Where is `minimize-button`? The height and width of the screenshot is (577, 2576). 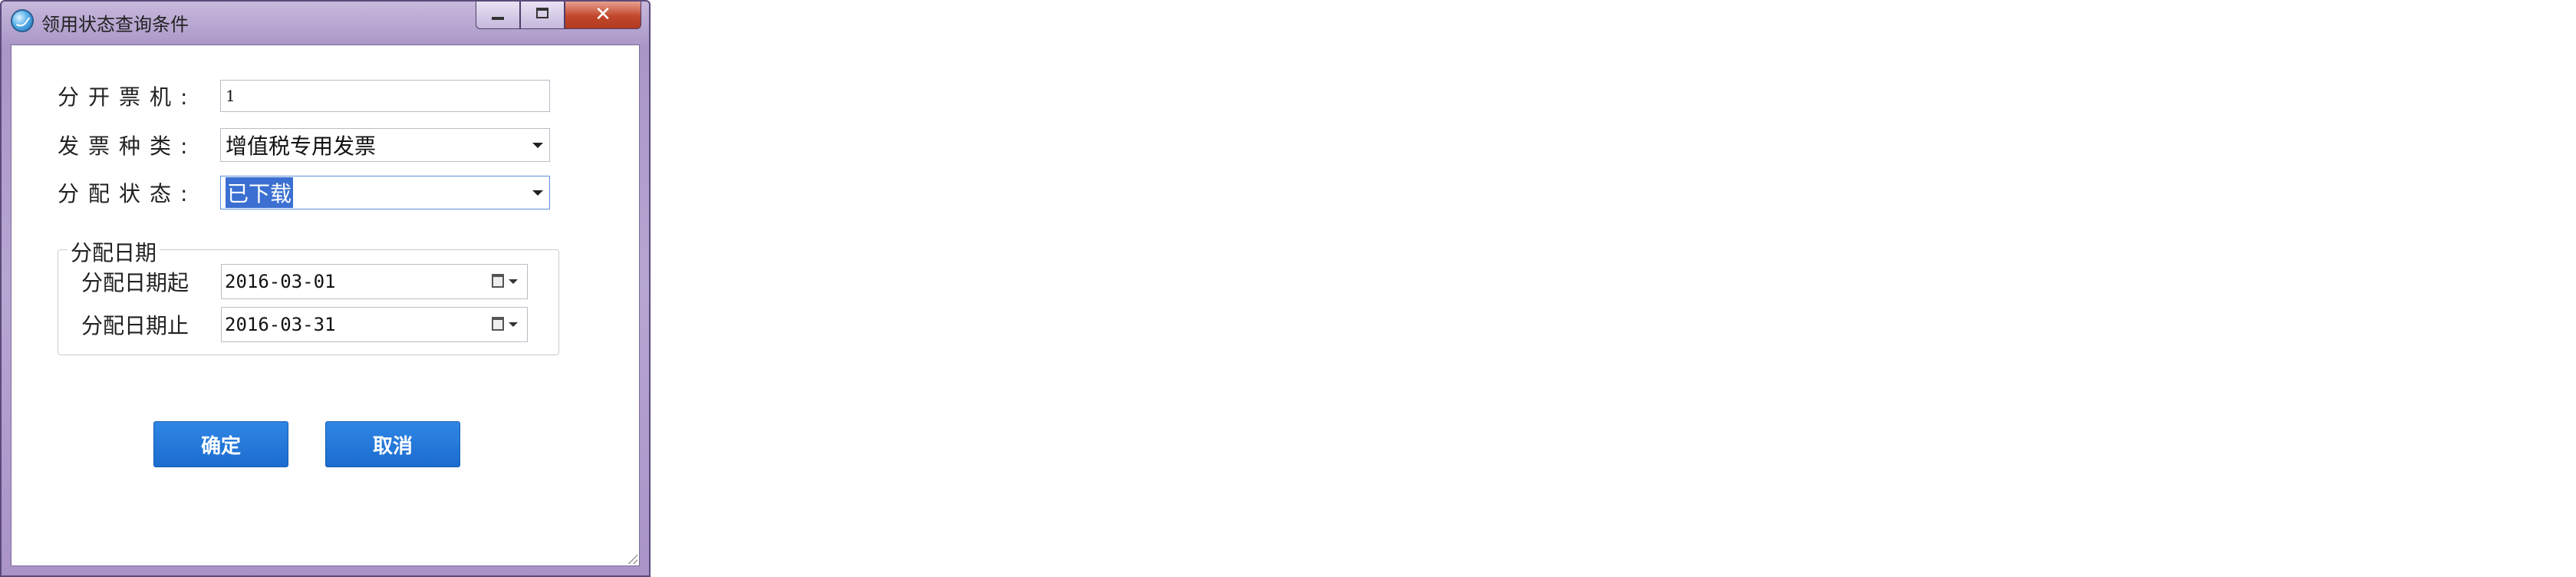
minimize-button is located at coordinates (498, 15).